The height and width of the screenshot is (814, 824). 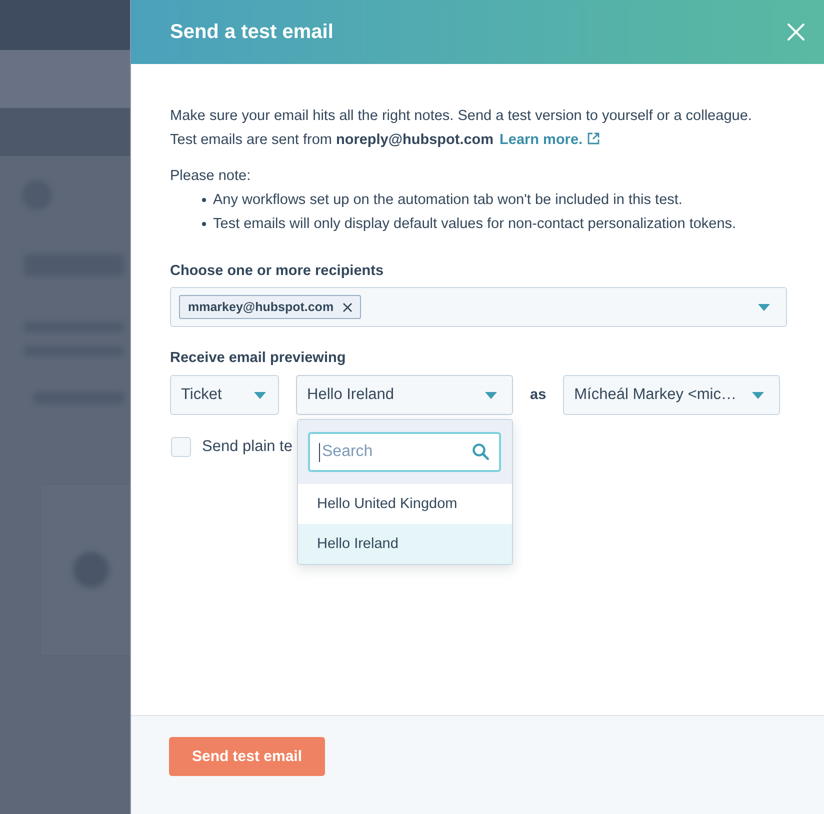 What do you see at coordinates (211, 176) in the screenshot?
I see `note-label: Please note:` at bounding box center [211, 176].